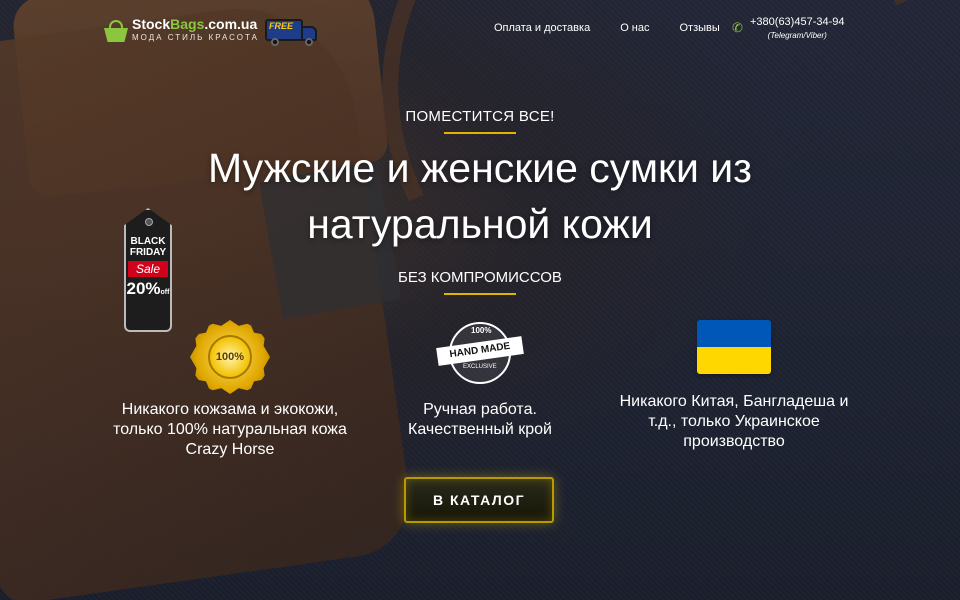  Describe the element at coordinates (479, 500) in the screenshot. I see `catalog-button: В КАТАЛОГ` at that location.